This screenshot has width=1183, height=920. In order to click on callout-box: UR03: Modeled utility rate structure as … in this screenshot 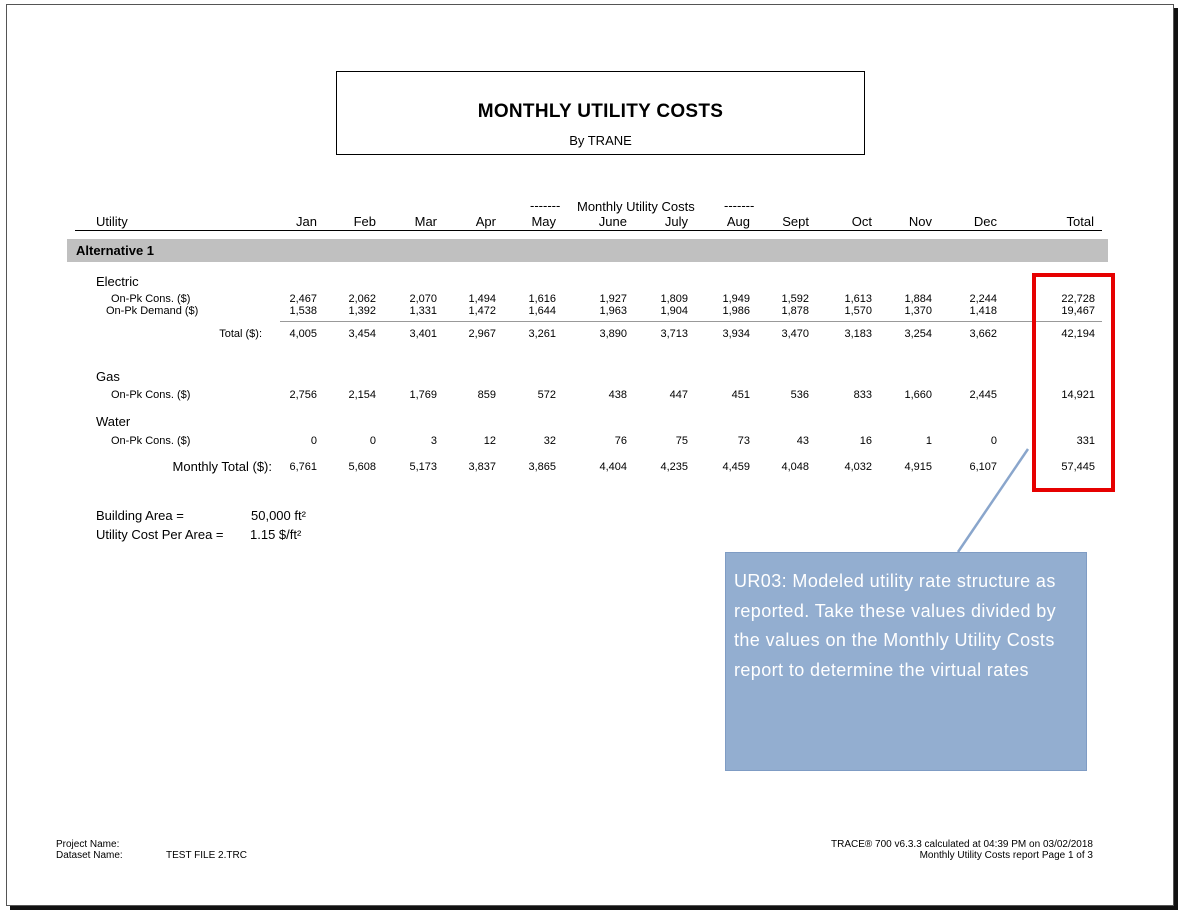, I will do `click(906, 661)`.